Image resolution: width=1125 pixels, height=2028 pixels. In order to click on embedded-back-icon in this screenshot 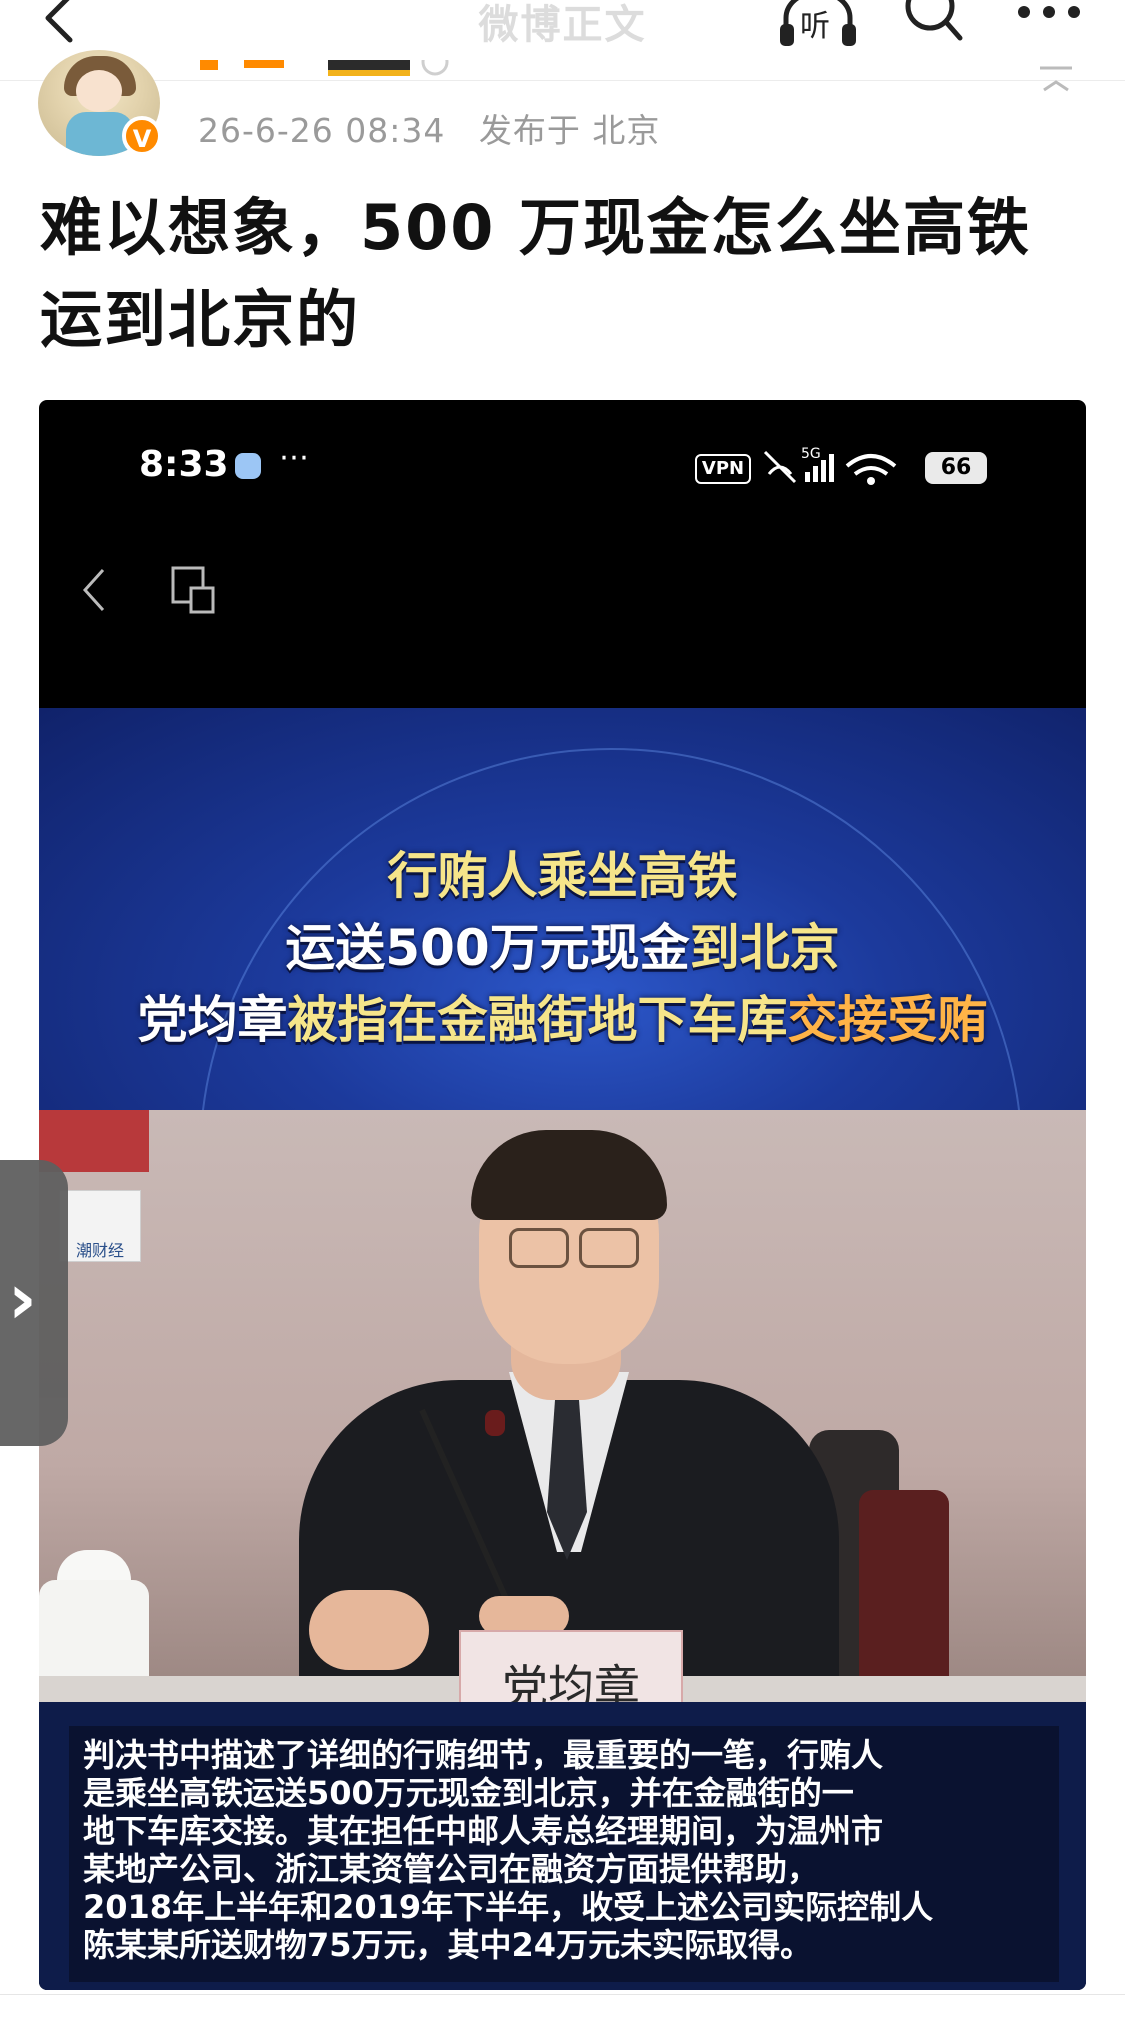, I will do `click(93, 590)`.